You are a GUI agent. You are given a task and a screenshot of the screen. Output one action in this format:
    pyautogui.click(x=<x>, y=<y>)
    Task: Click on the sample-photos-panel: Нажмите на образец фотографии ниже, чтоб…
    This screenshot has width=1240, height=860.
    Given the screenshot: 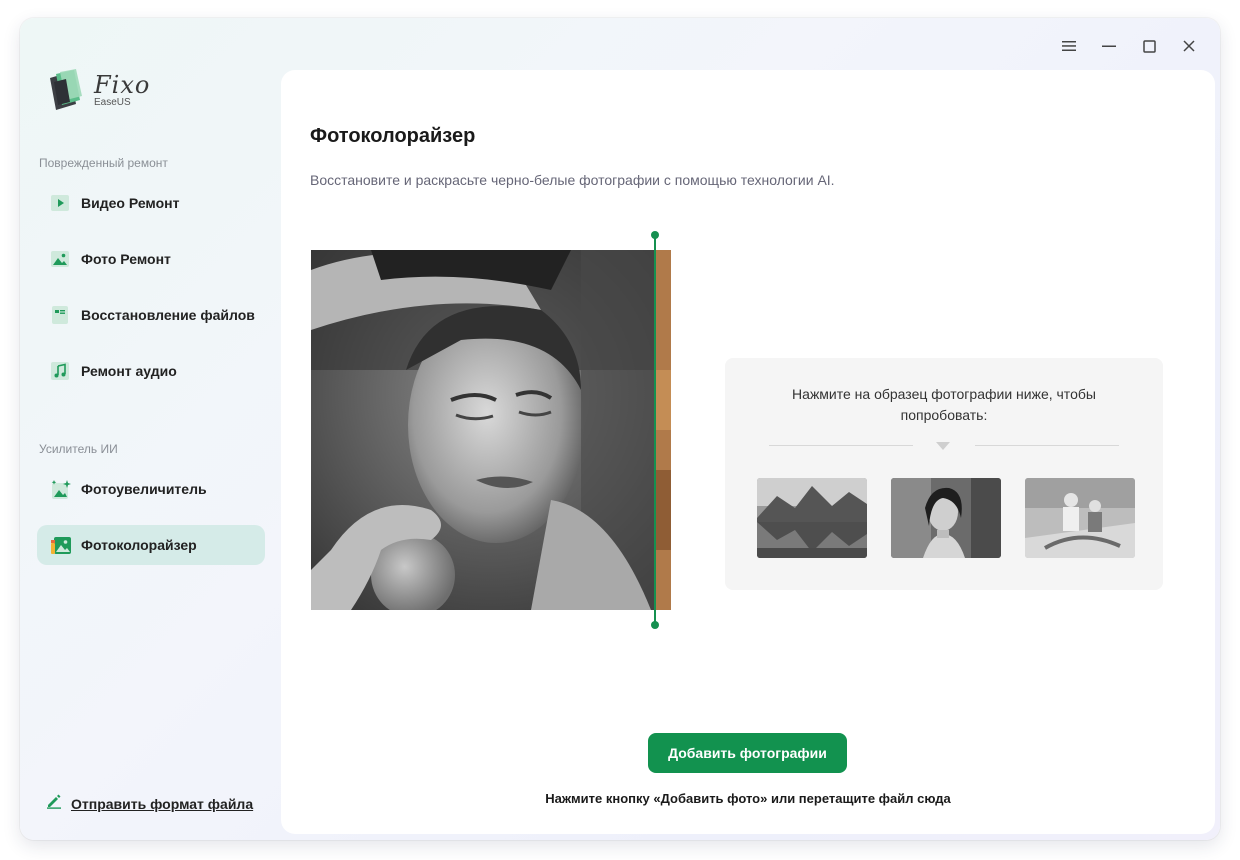 What is the action you would take?
    pyautogui.click(x=944, y=474)
    